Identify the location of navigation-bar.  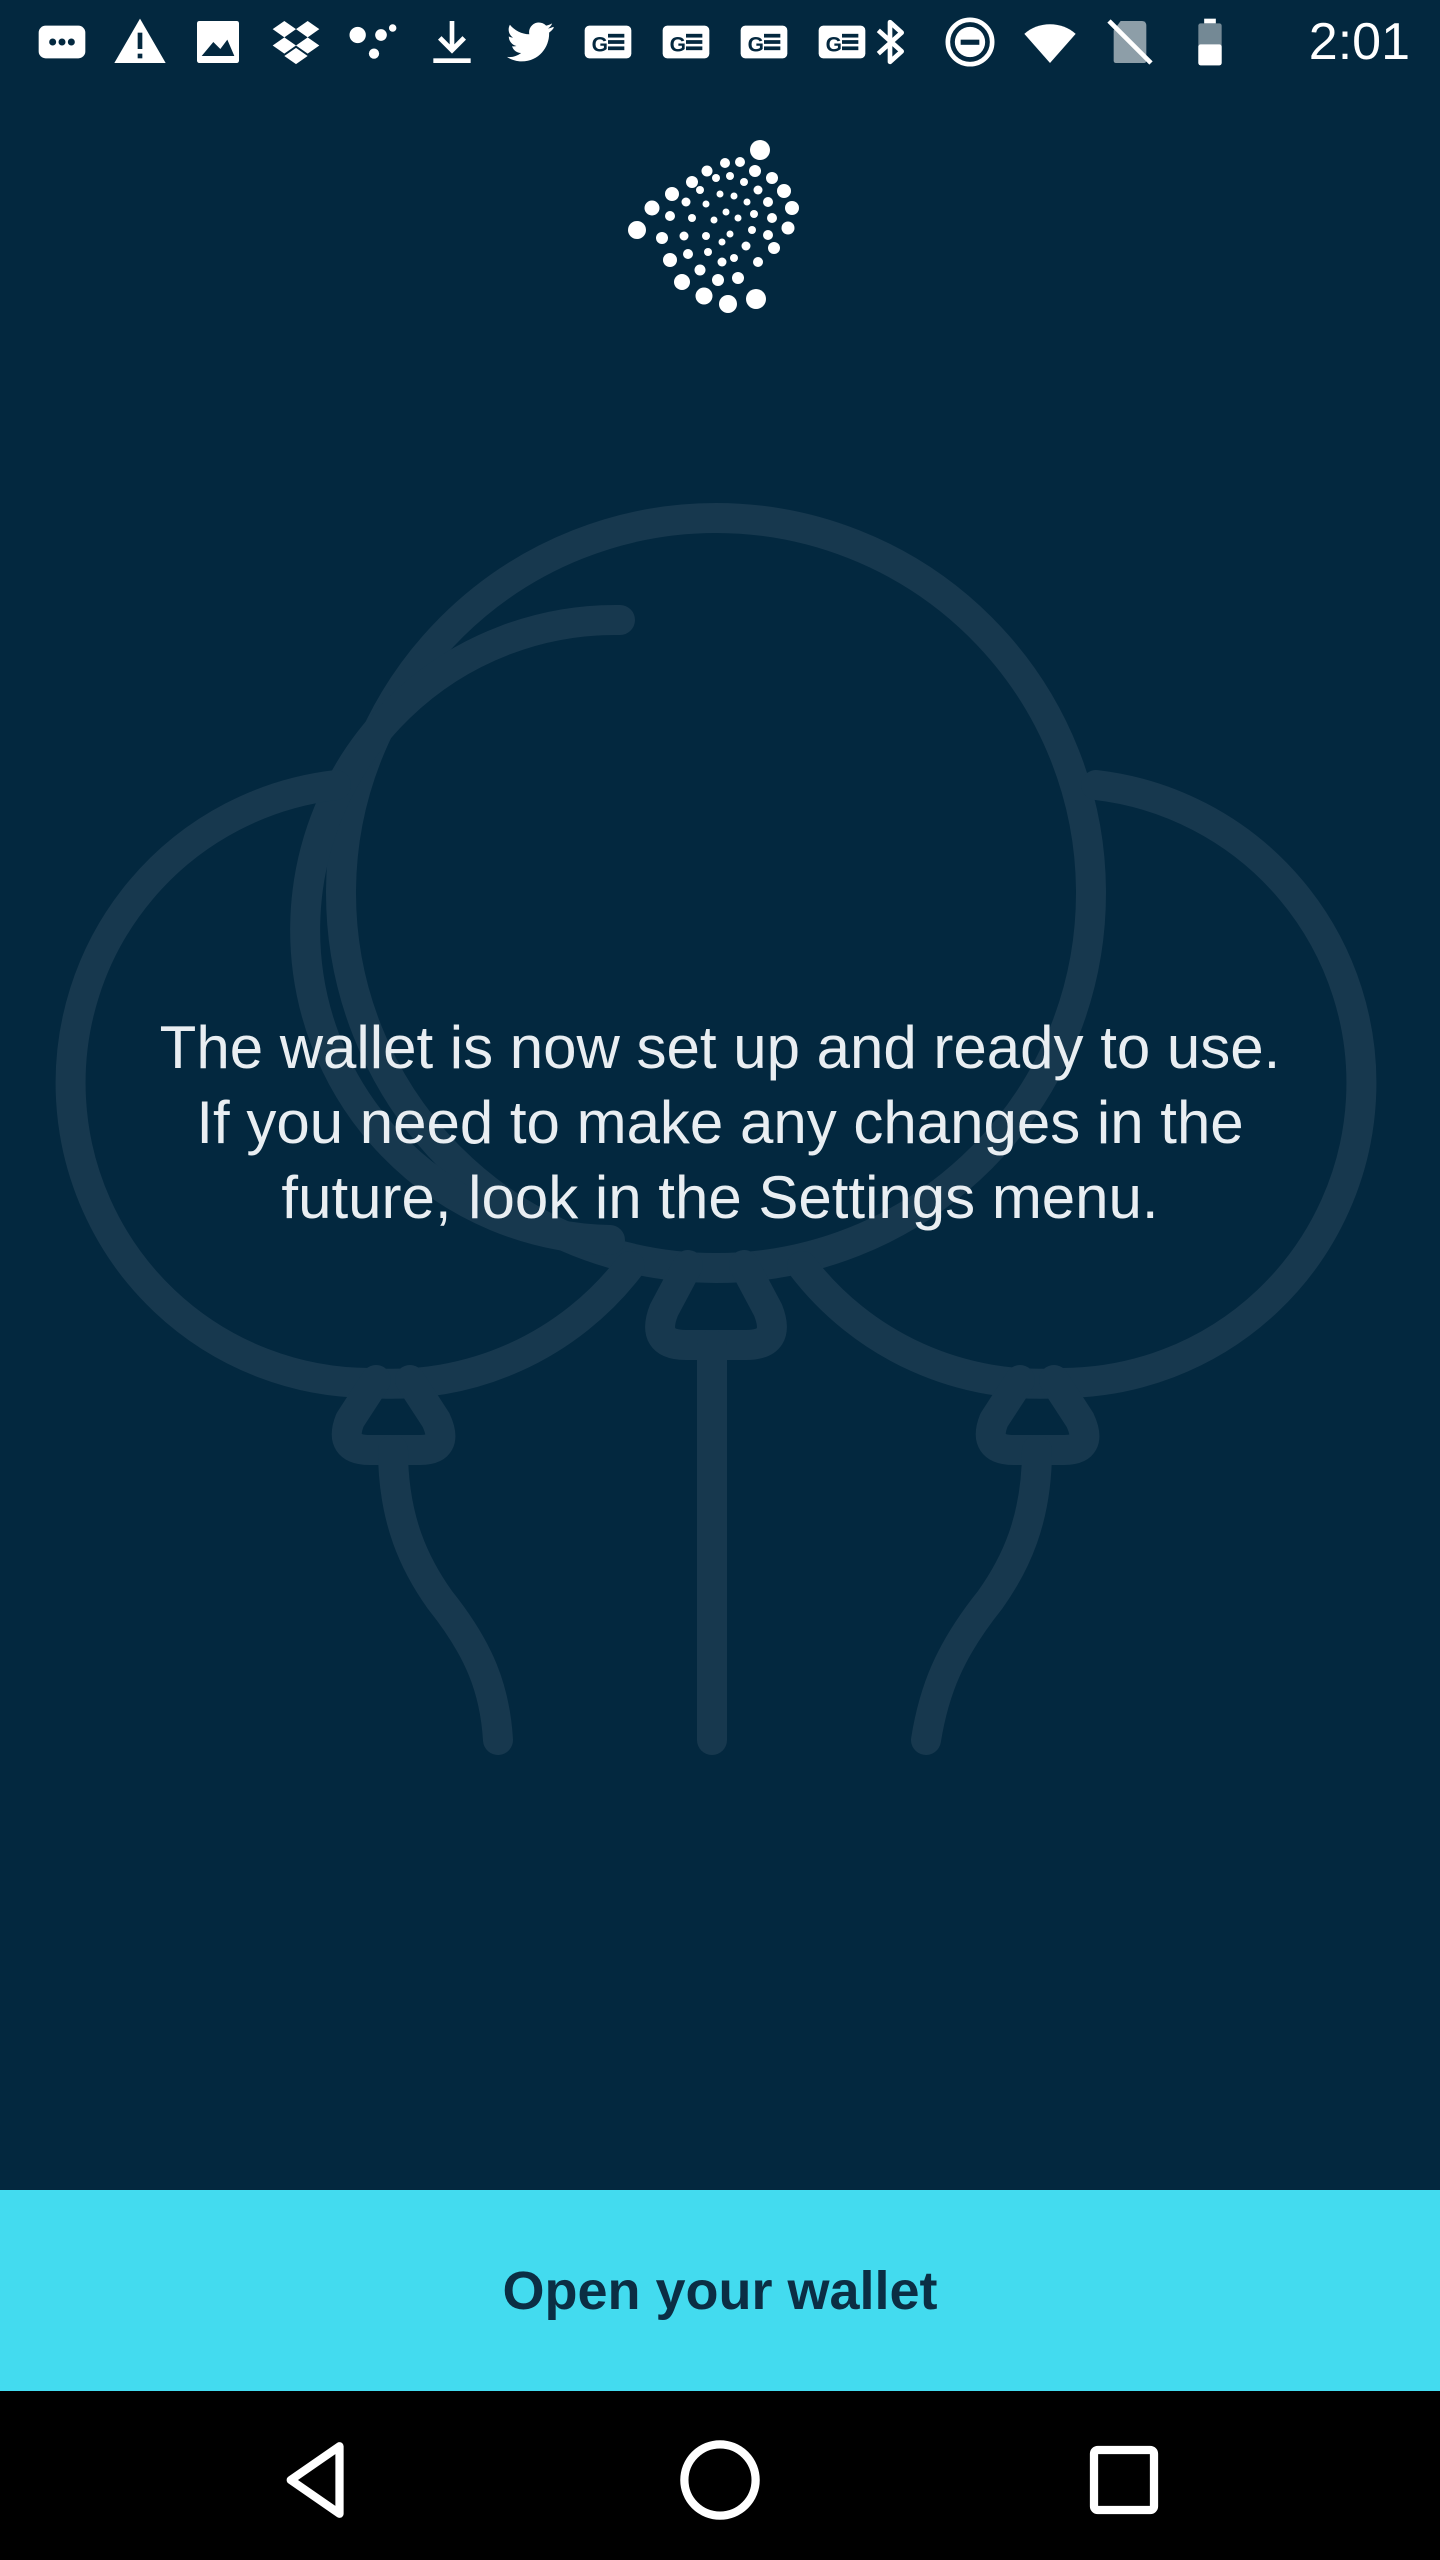
(720, 2475).